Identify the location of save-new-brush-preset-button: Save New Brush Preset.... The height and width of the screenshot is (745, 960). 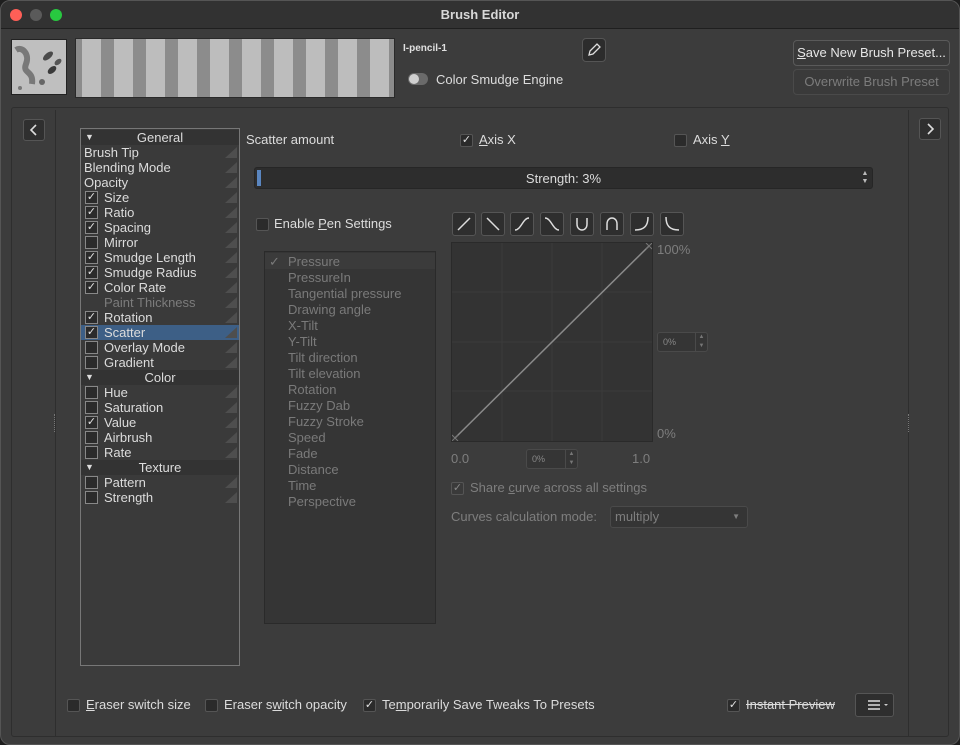
(871, 53).